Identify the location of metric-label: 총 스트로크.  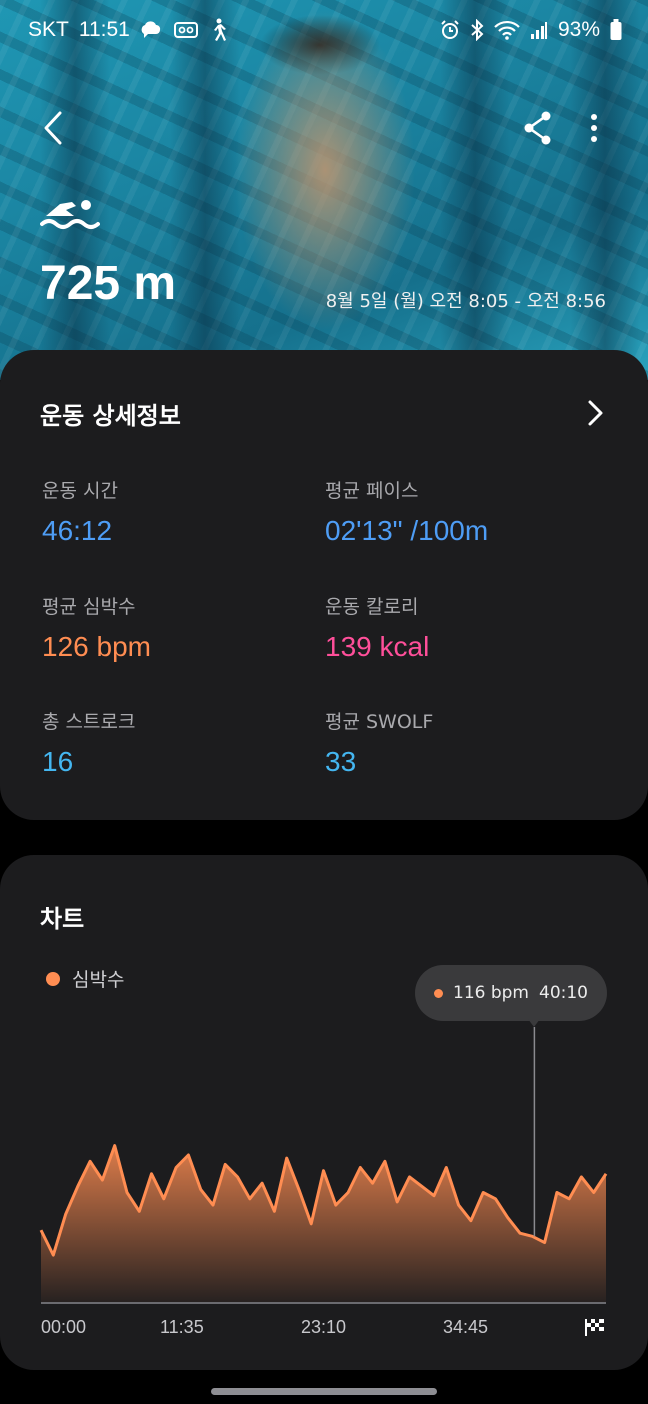
(89, 722).